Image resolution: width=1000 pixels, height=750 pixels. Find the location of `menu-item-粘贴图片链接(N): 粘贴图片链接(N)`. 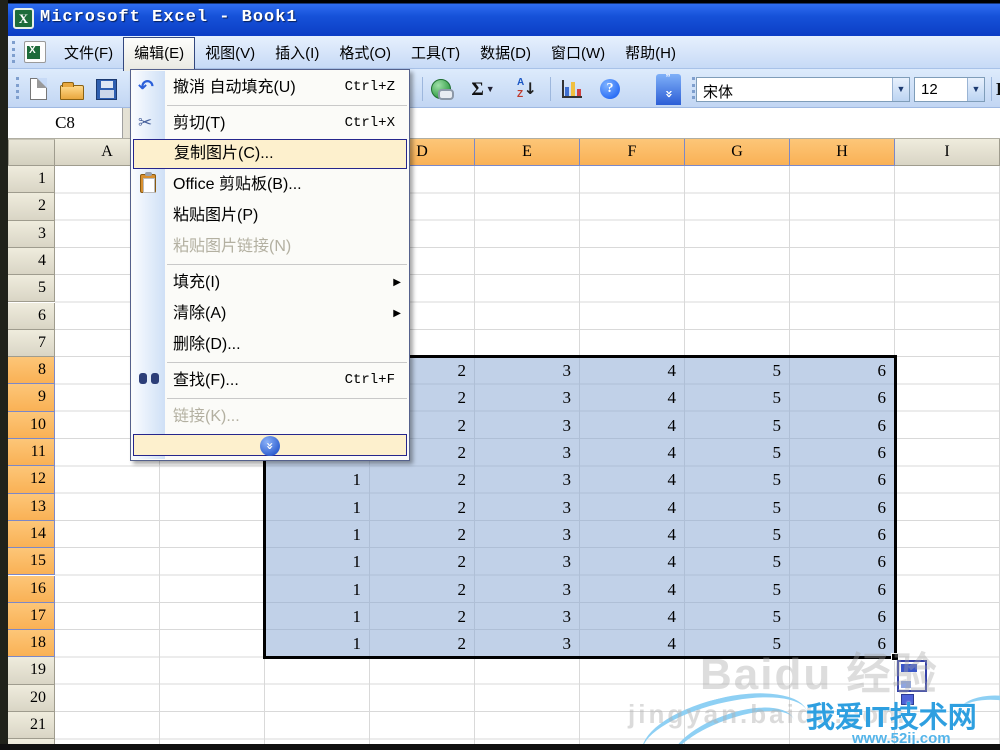

menu-item-粘贴图片链接(N): 粘贴图片链接(N) is located at coordinates (232, 246).